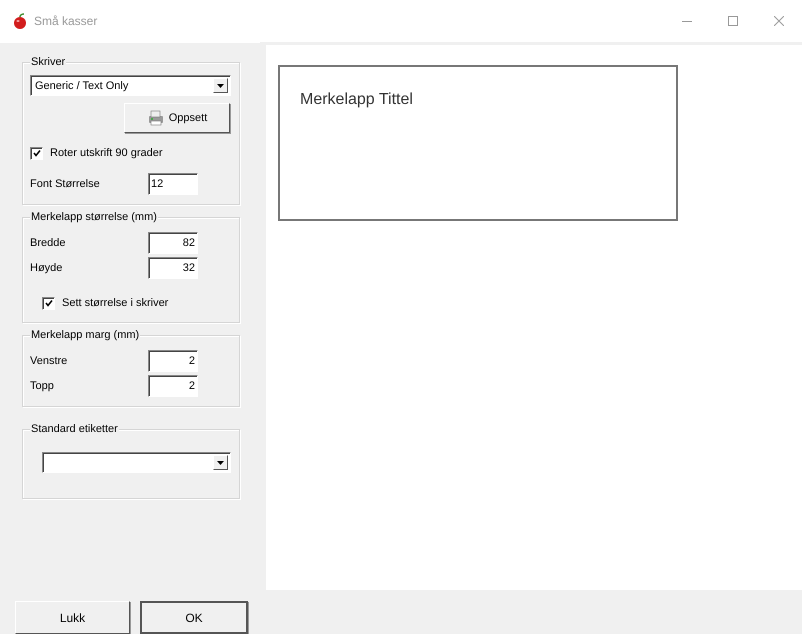  Describe the element at coordinates (94, 217) in the screenshot. I see `group-title: Merkelapp størrelse (mm)` at that location.